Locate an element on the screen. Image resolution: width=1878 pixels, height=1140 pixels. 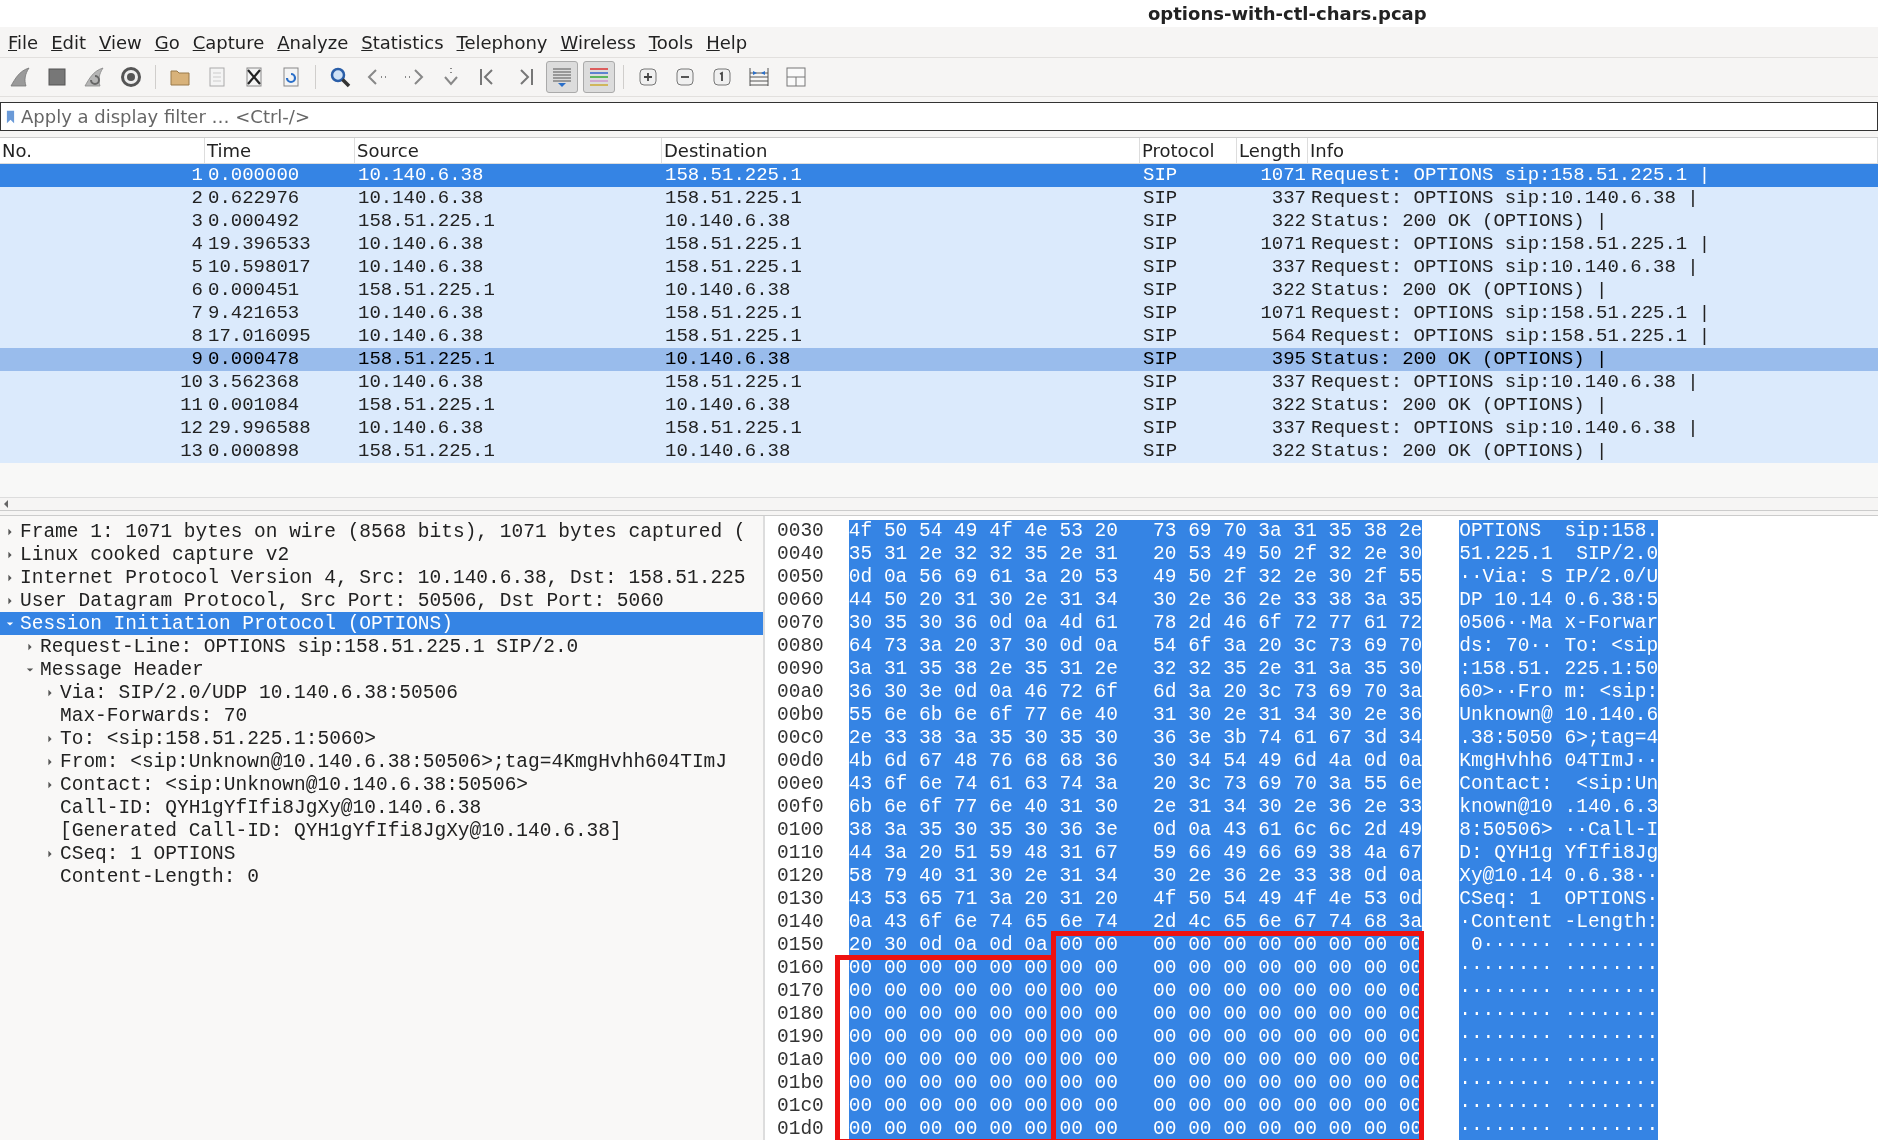
packet-row: 12 29.996588 10.140.6.38 158.51.225.1 SIP 337 Request: OPTIONS sip:10.140.6.38 | is located at coordinates (939, 428).